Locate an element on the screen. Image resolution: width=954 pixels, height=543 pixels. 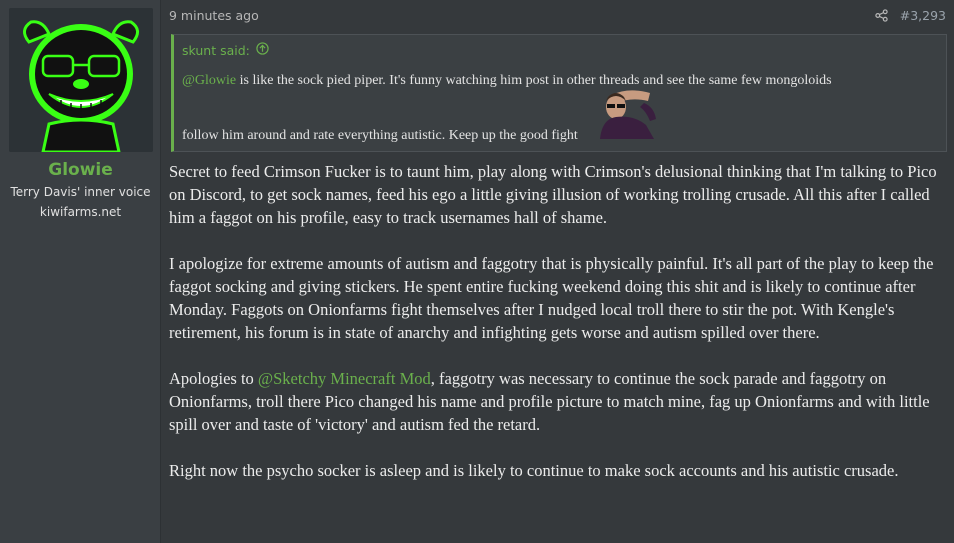
user-mention-link: @Sketchy Minecraft Mod is located at coordinates (344, 378).